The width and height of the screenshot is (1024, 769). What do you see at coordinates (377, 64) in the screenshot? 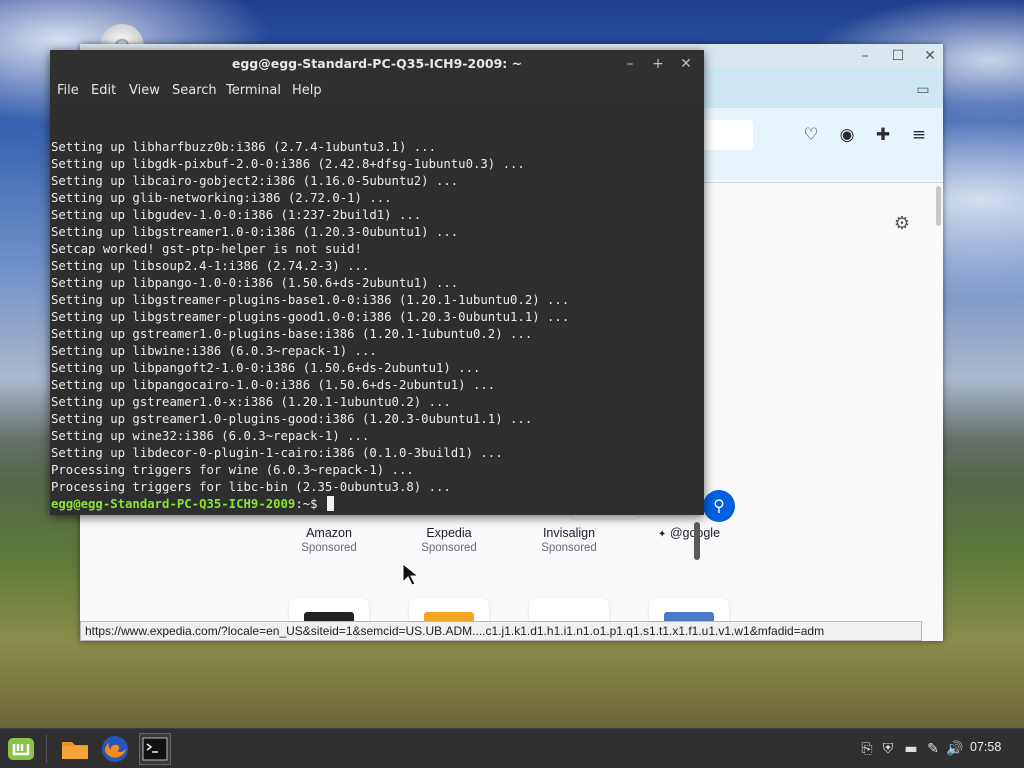
I see `terminal-title: egg@egg-Standard-PC-Q35-ICH9-2009: ~` at bounding box center [377, 64].